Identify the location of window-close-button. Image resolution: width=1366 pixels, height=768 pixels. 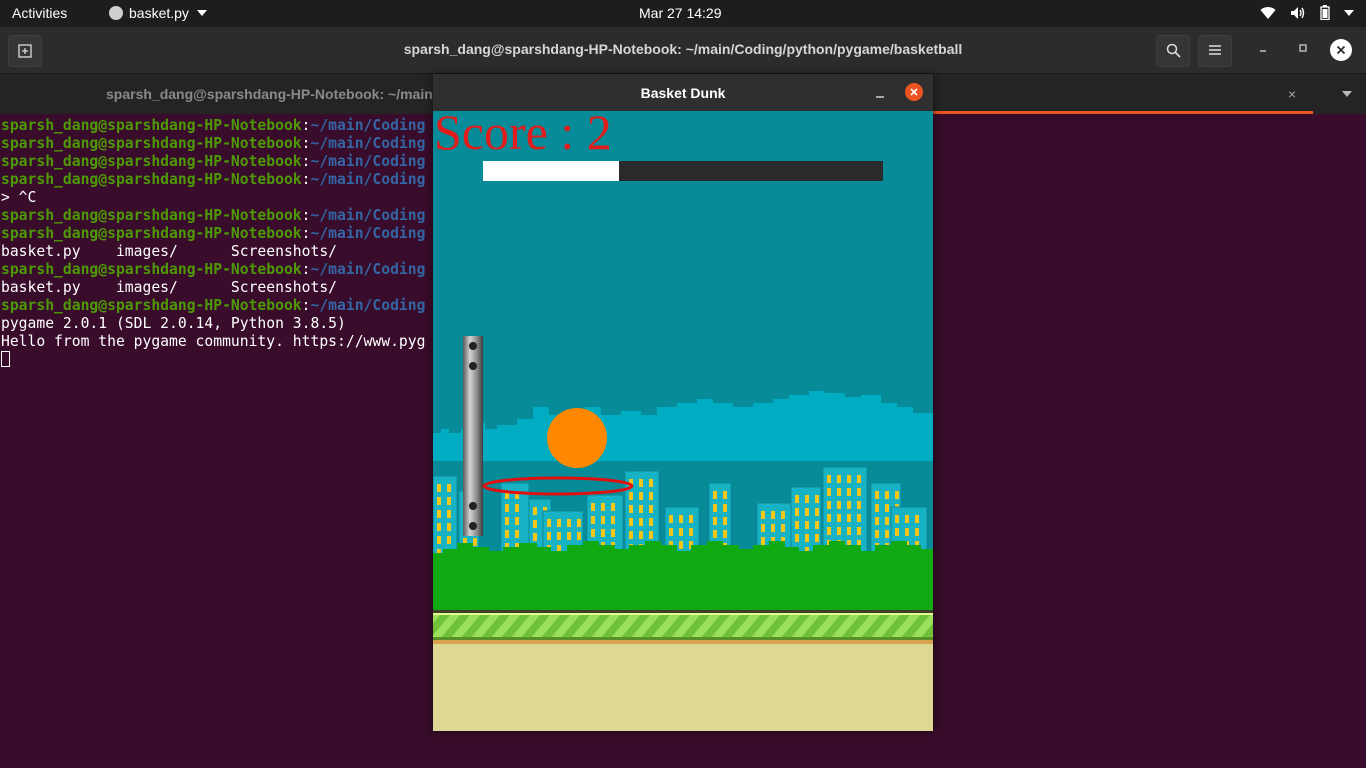
(1341, 50).